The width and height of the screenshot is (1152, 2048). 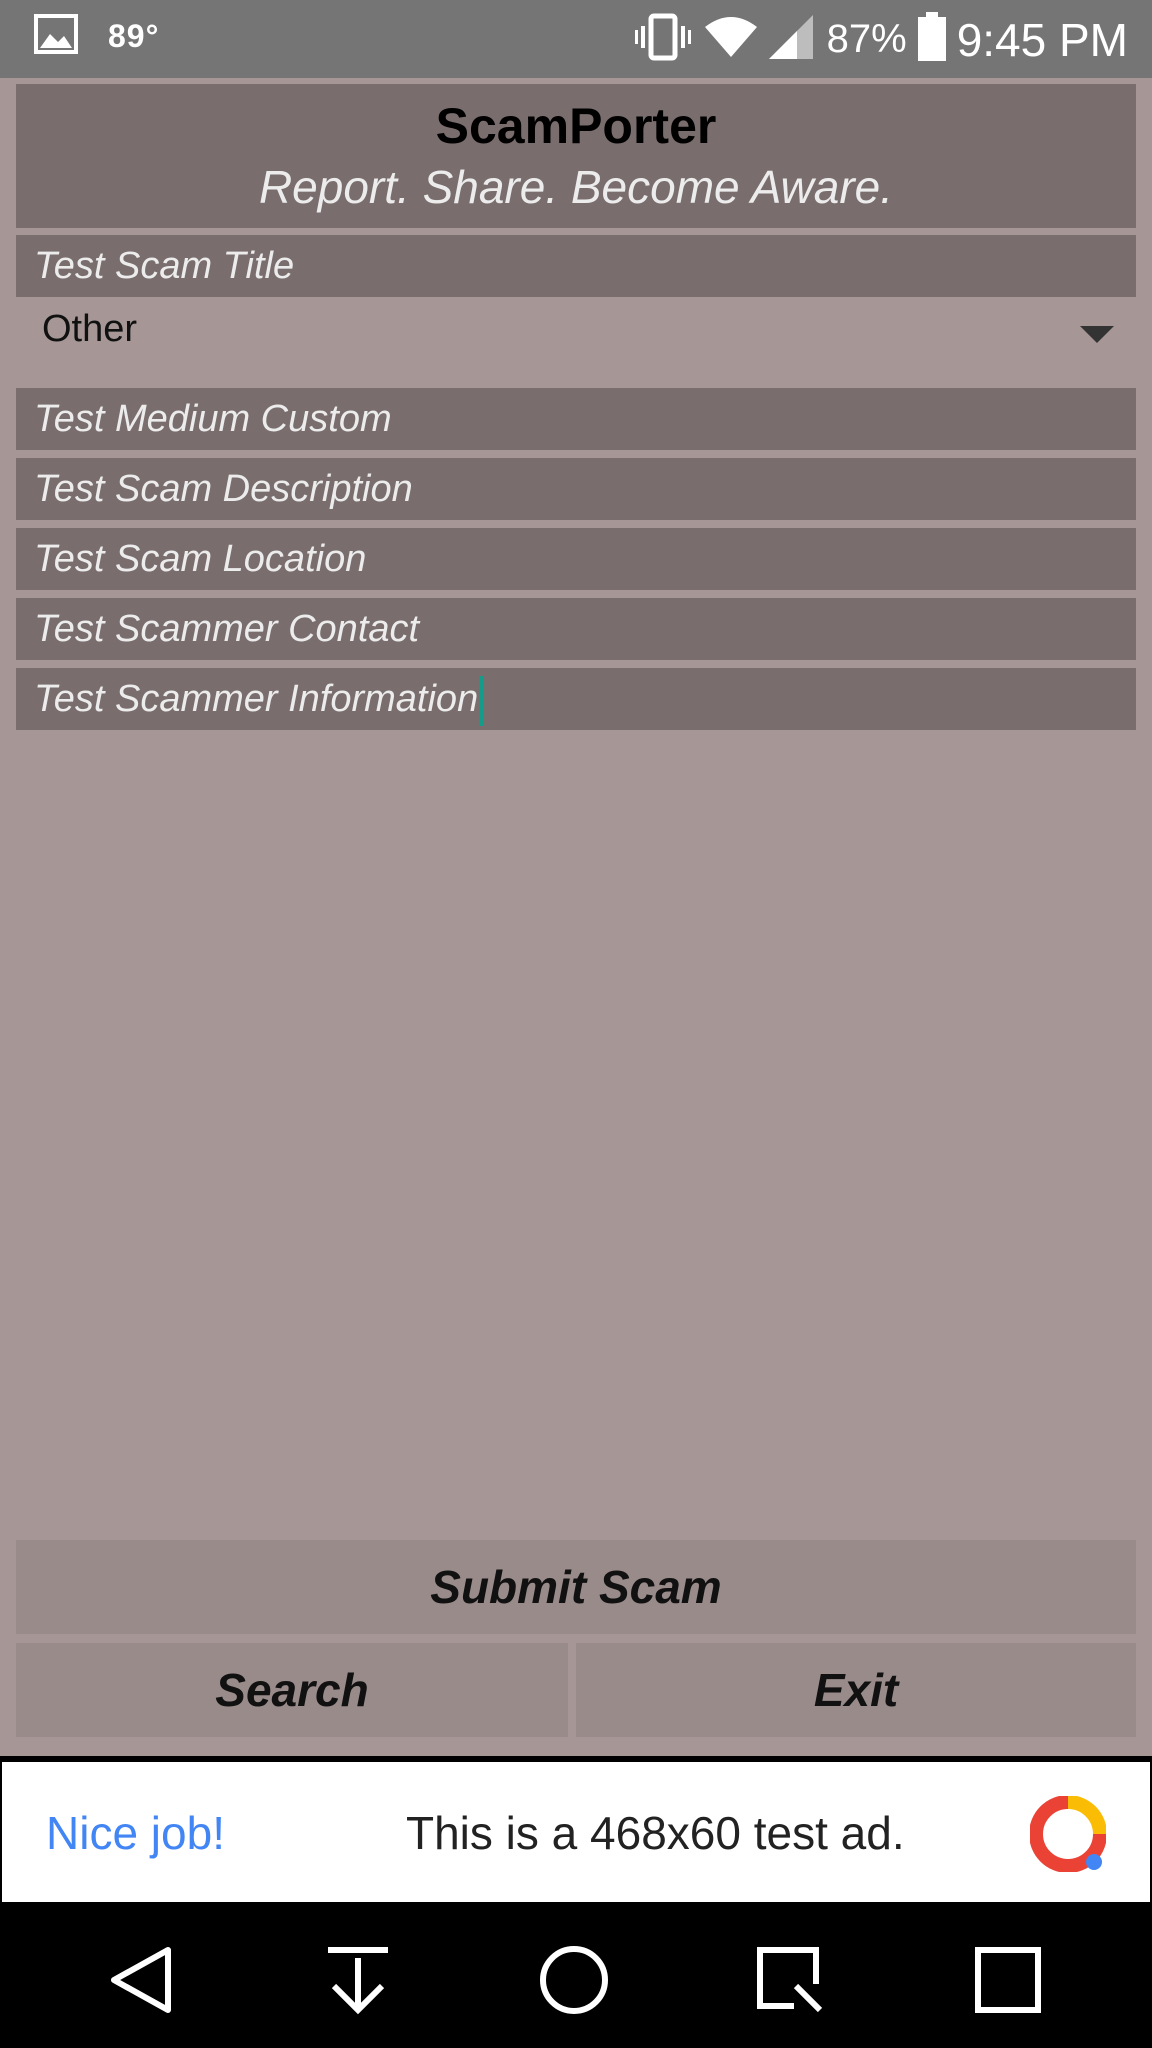 What do you see at coordinates (56, 36) in the screenshot?
I see `gallery-icon` at bounding box center [56, 36].